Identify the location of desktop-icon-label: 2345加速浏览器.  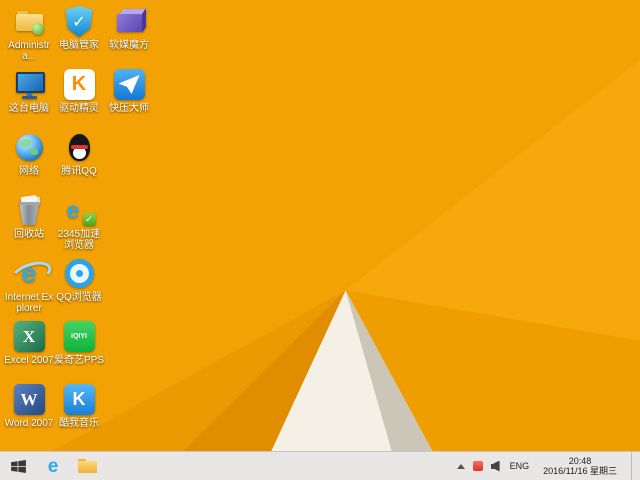
(79, 240).